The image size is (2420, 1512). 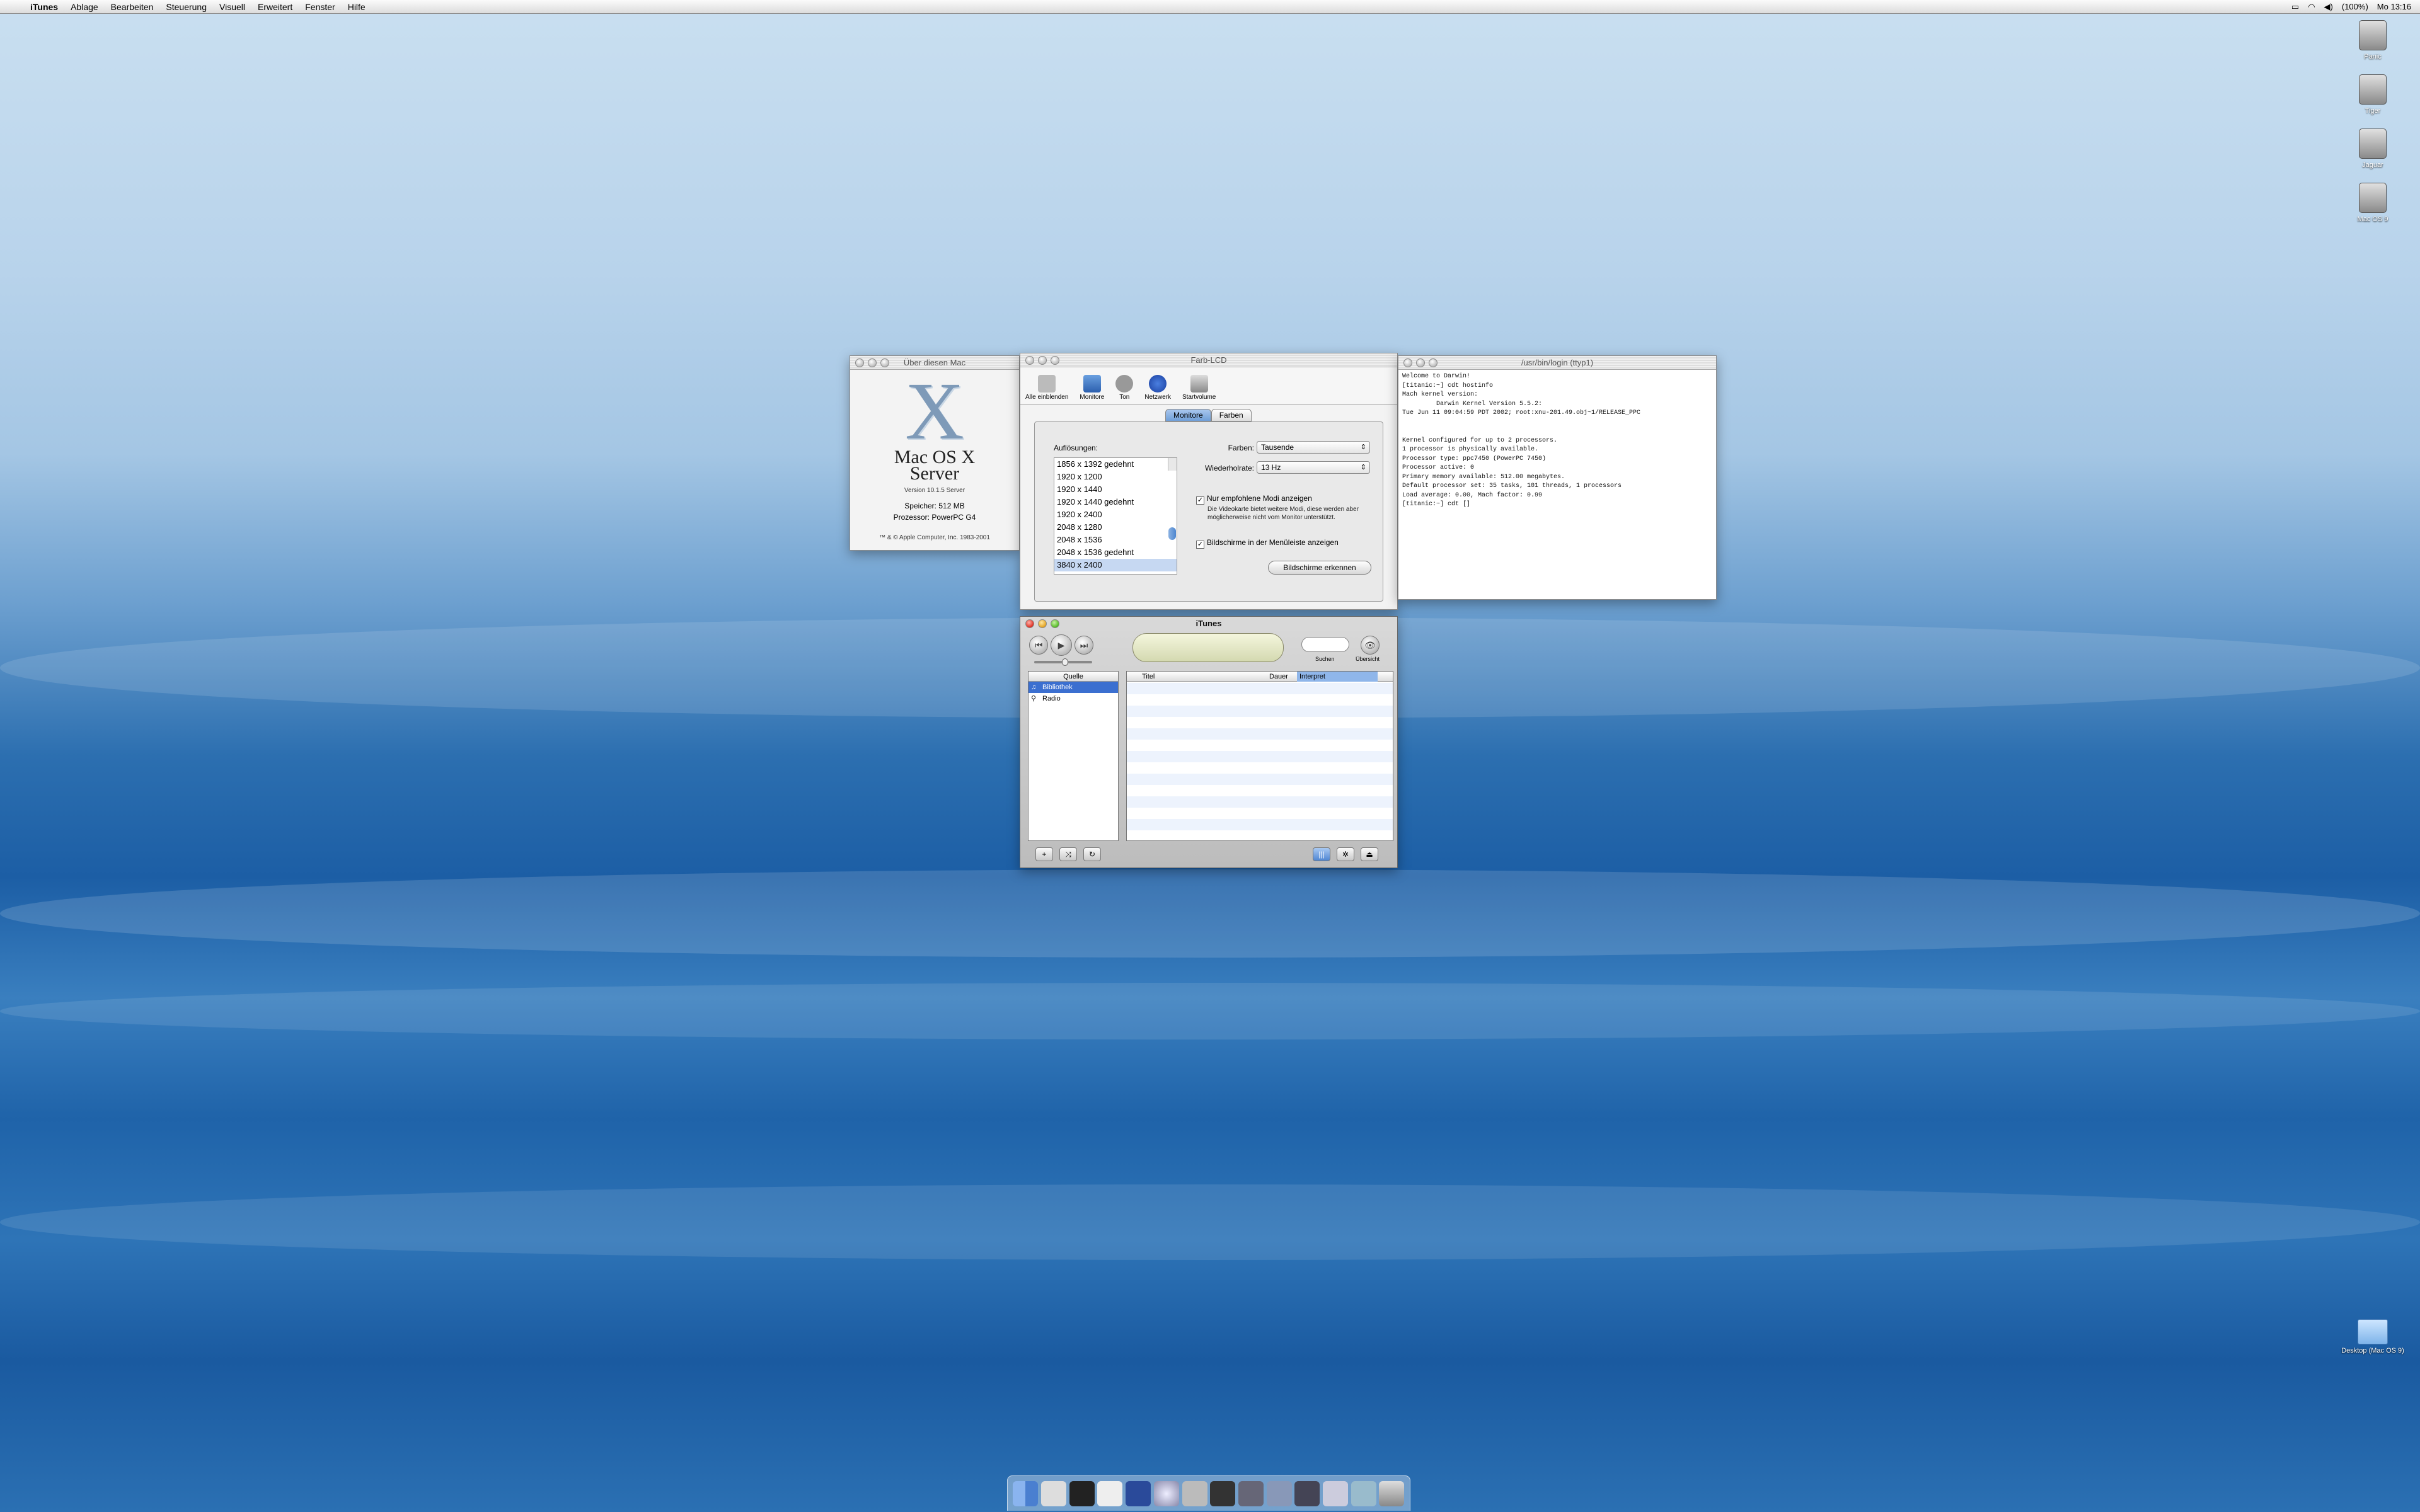 What do you see at coordinates (1173, 499) in the screenshot?
I see `resolution-scrollbar` at bounding box center [1173, 499].